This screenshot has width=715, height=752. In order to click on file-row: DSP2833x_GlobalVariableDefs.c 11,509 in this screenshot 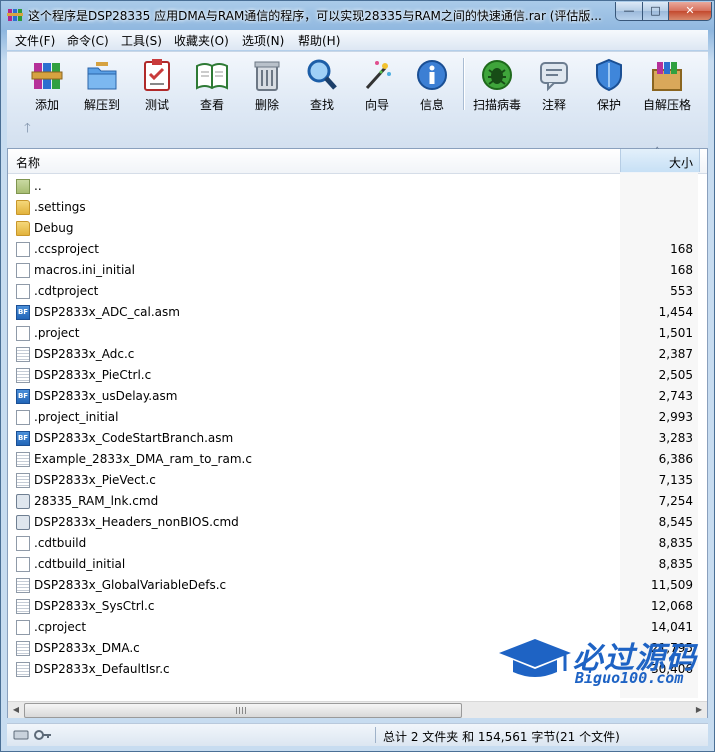, I will do `click(357, 585)`.